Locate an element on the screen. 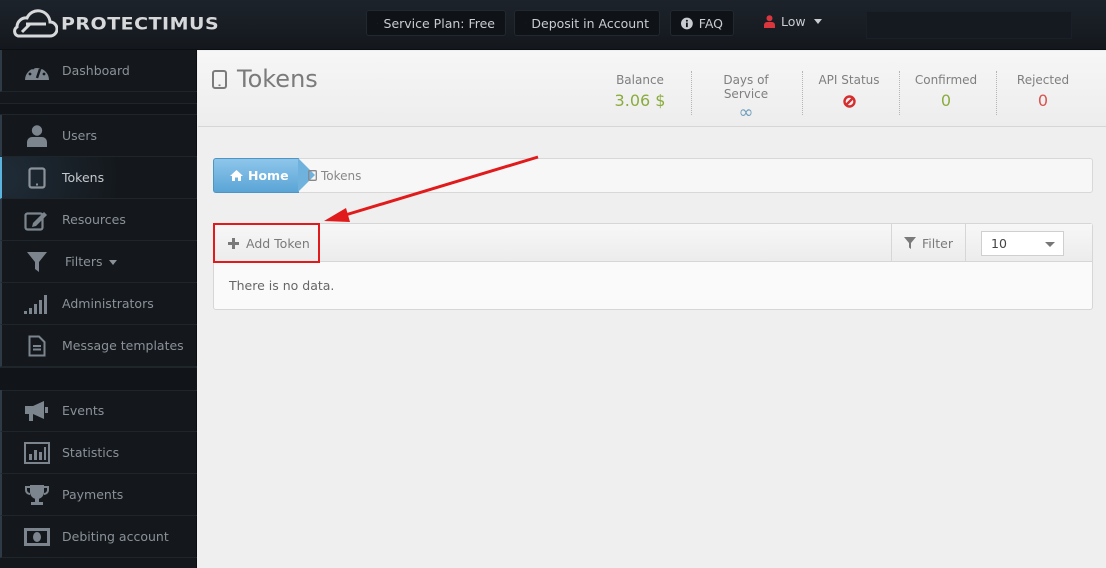  stat-rejected: Rejected 0 is located at coordinates (1043, 91).